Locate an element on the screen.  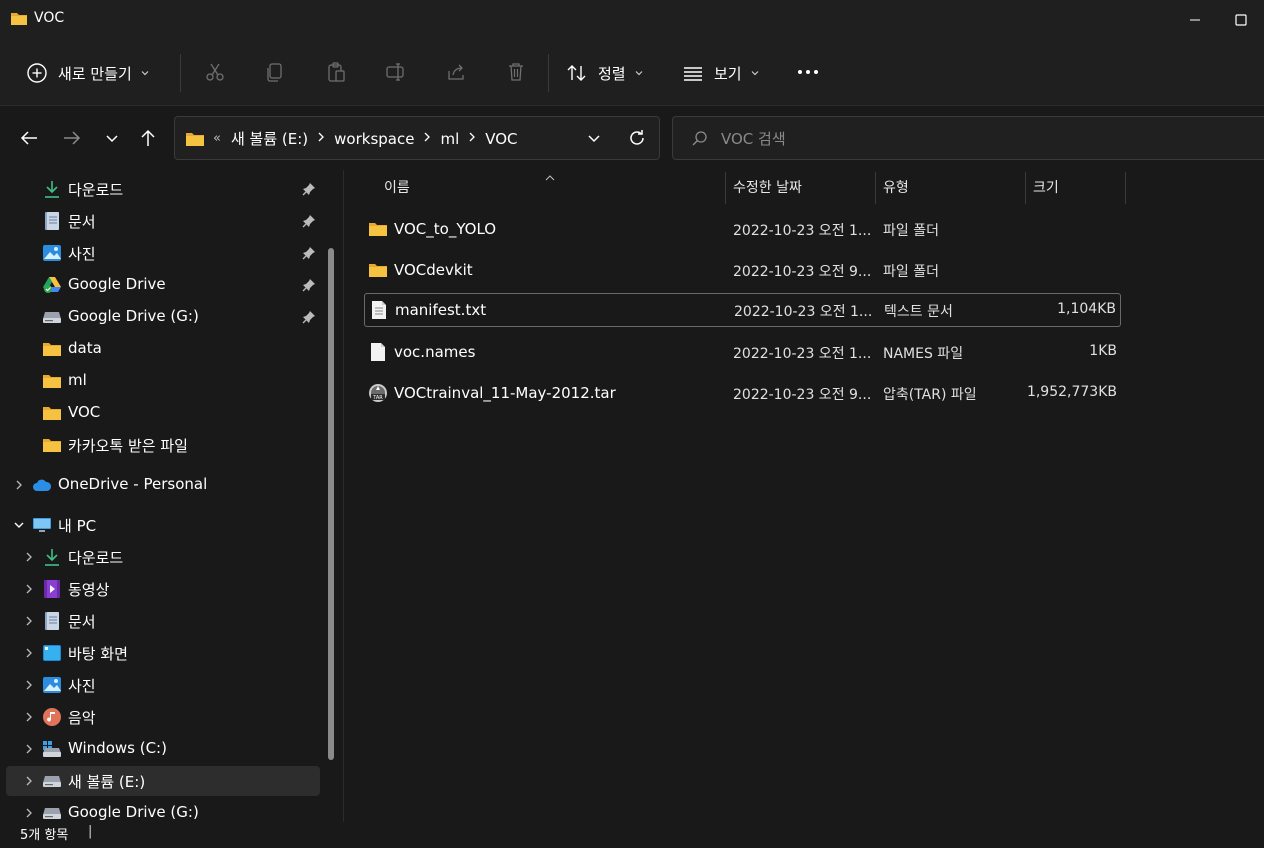
view-button: 보기 is located at coordinates (721, 73).